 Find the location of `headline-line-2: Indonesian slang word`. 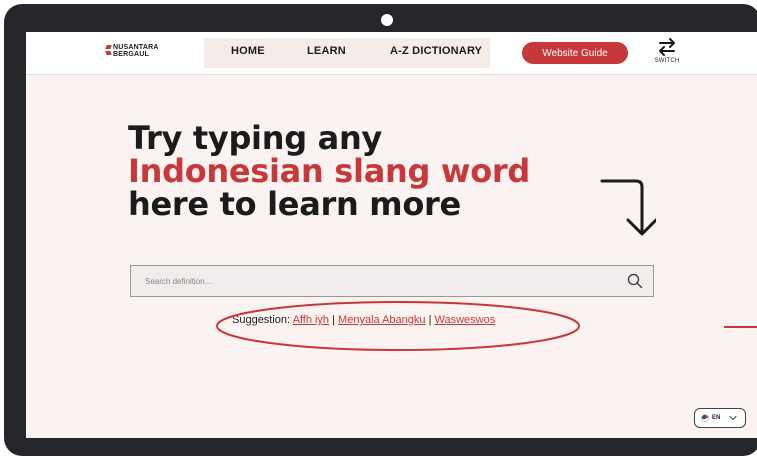

headline-line-2: Indonesian slang word is located at coordinates (329, 171).